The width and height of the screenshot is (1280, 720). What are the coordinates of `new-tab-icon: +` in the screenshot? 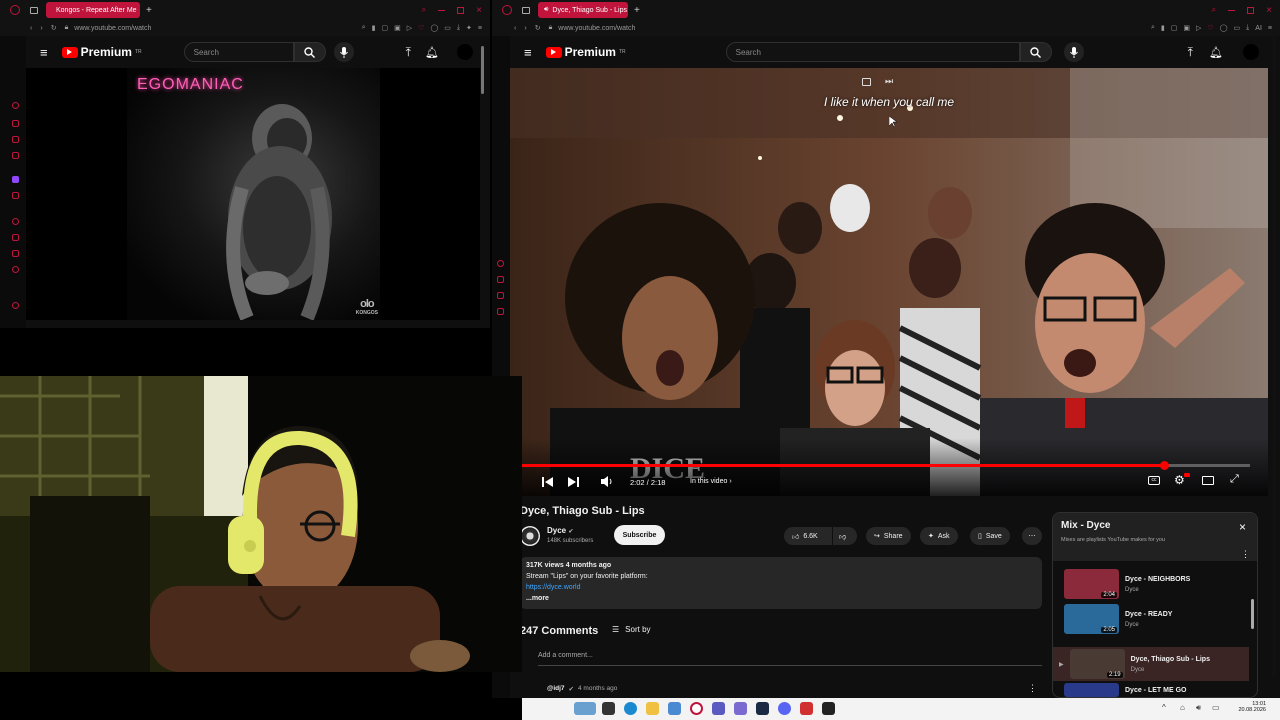 It's located at (149, 10).